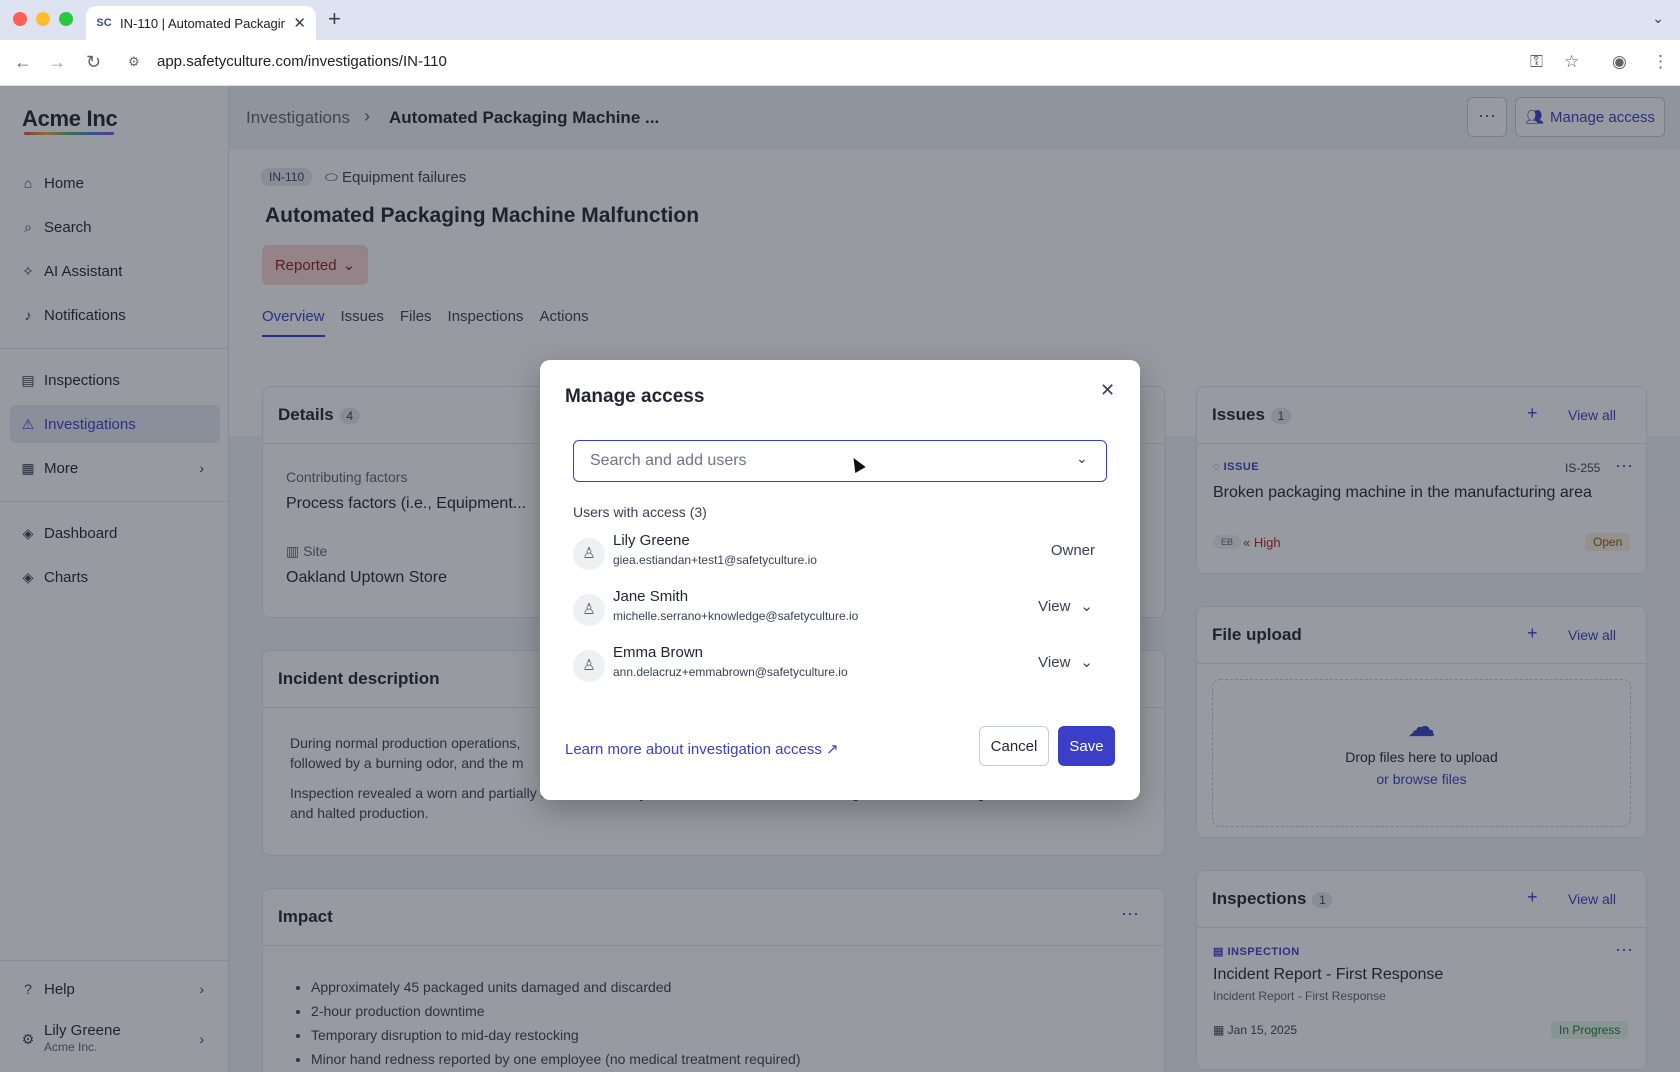  I want to click on close-window-button, so click(20, 19).